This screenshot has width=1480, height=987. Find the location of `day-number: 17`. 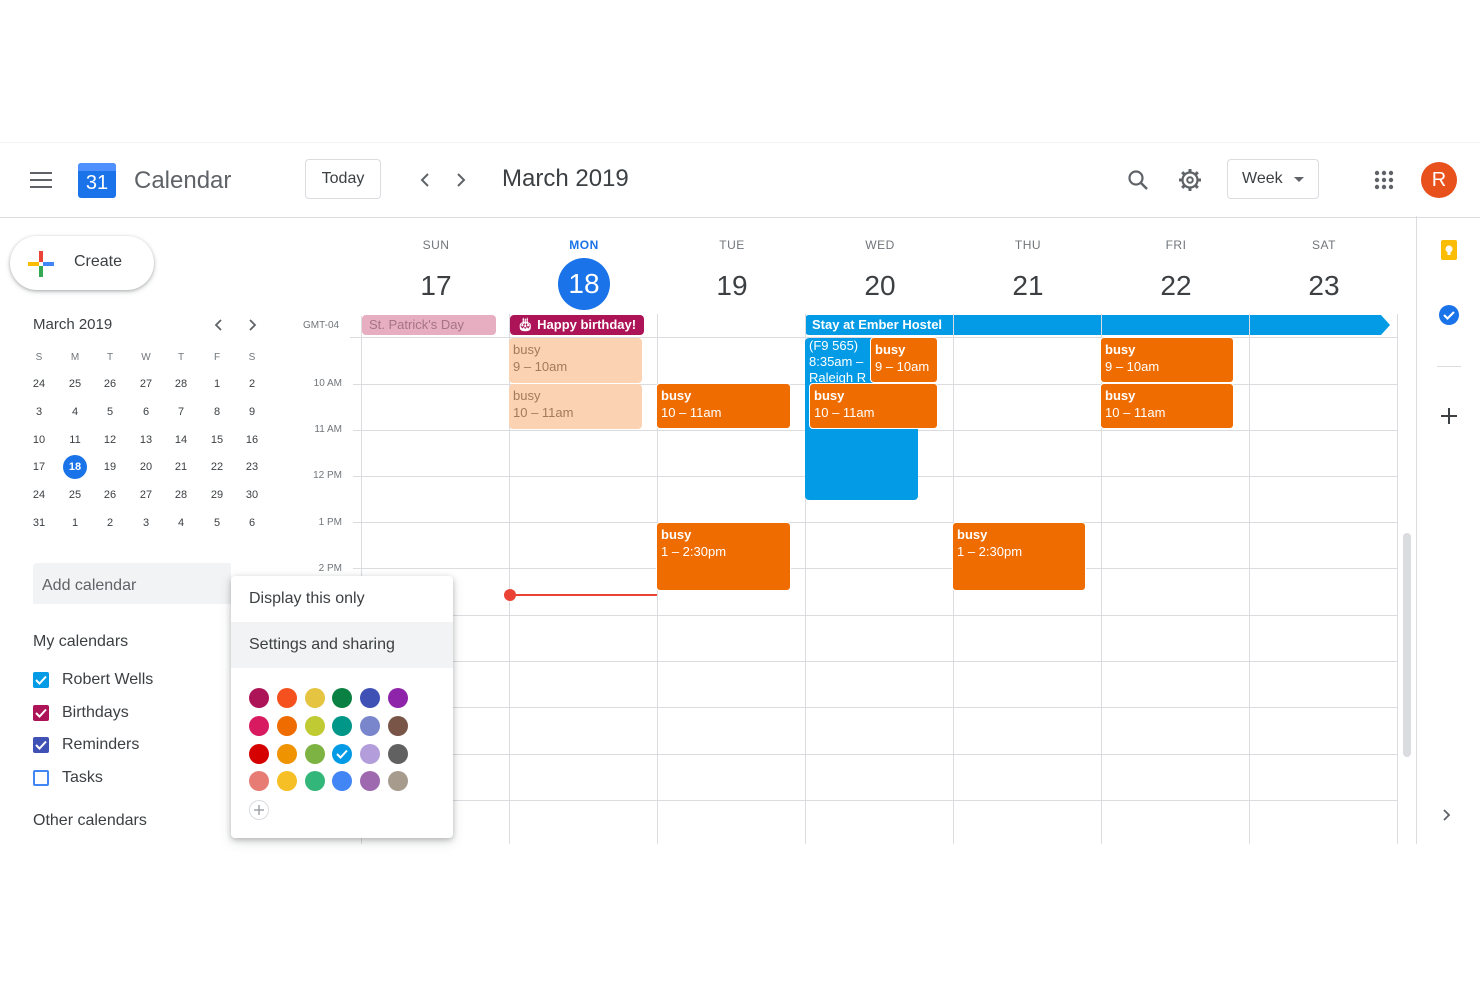

day-number: 17 is located at coordinates (436, 286).